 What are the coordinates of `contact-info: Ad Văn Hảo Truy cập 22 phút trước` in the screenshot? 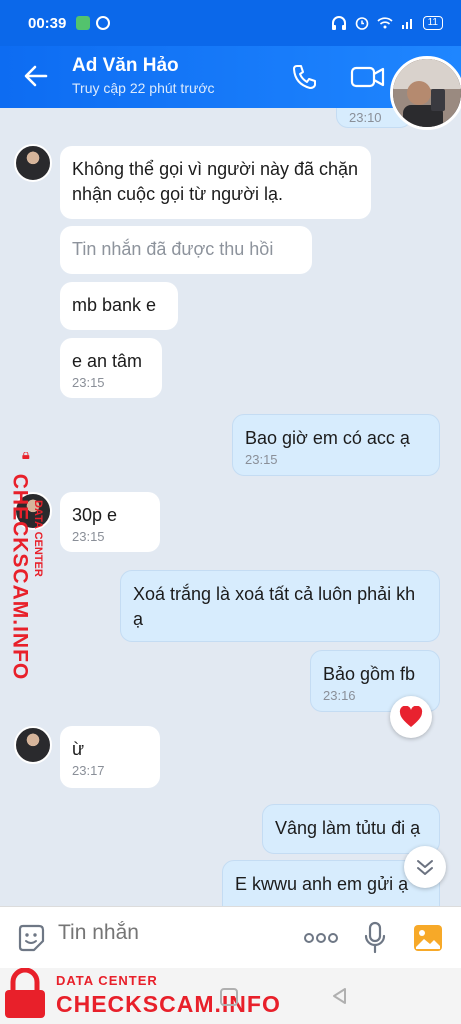 It's located at (143, 75).